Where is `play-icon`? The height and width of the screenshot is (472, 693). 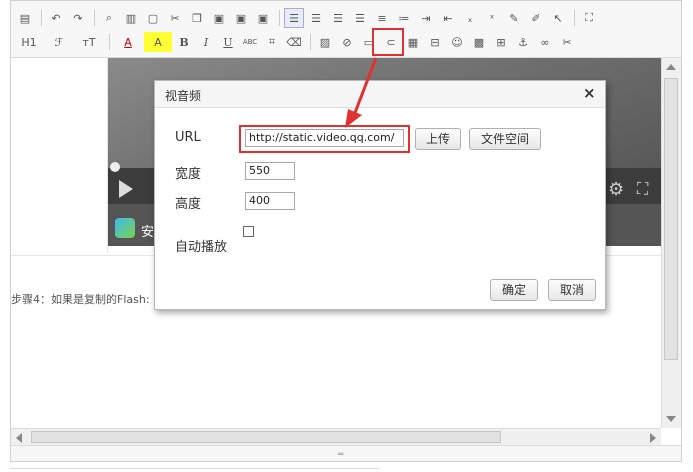
play-icon is located at coordinates (126, 189).